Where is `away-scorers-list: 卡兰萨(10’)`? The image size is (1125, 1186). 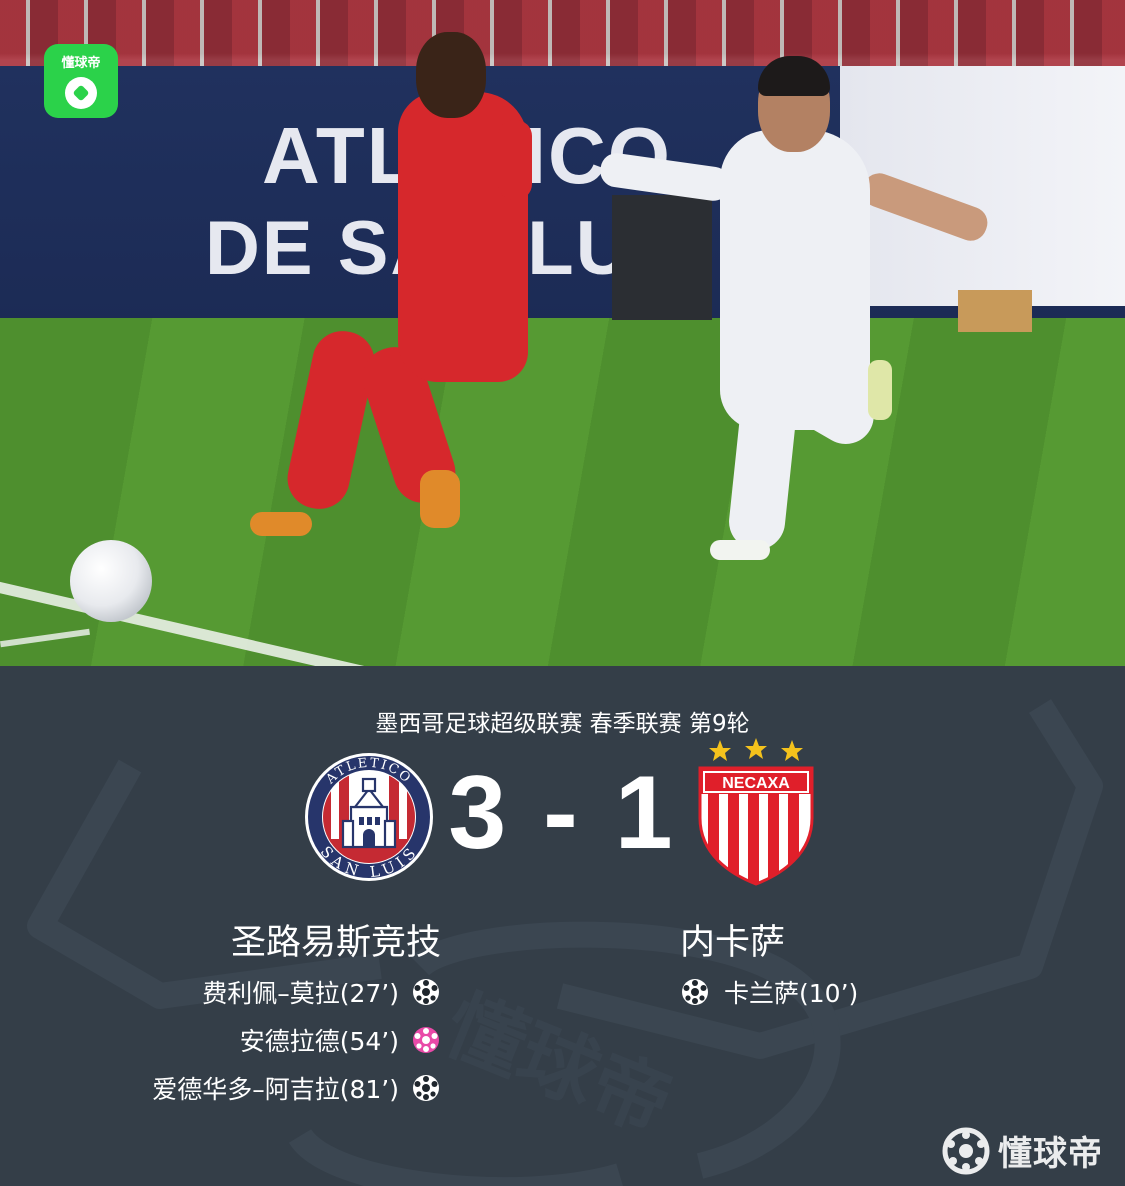
away-scorers-list: 卡兰萨(10’) is located at coordinates (769, 992).